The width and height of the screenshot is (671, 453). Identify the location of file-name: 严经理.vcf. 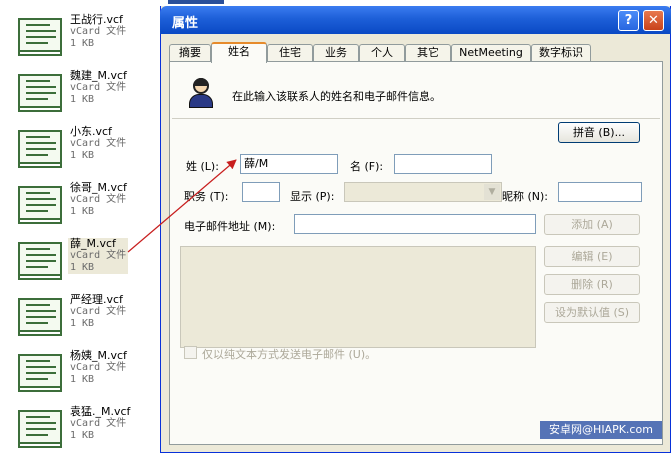
(96, 299).